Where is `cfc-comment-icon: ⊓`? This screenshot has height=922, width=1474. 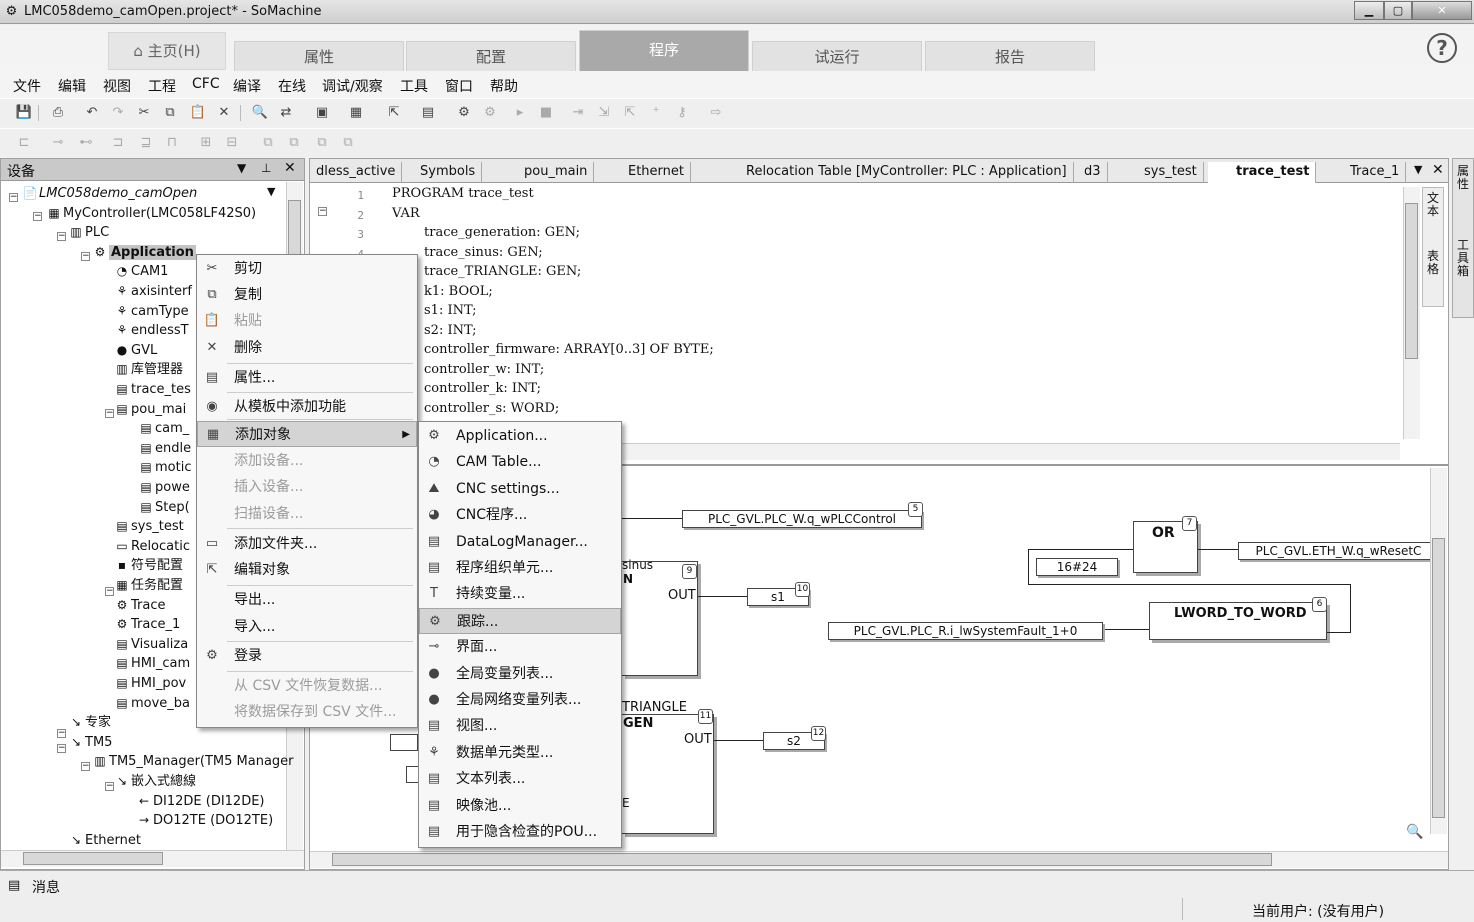 cfc-comment-icon: ⊓ is located at coordinates (172, 143).